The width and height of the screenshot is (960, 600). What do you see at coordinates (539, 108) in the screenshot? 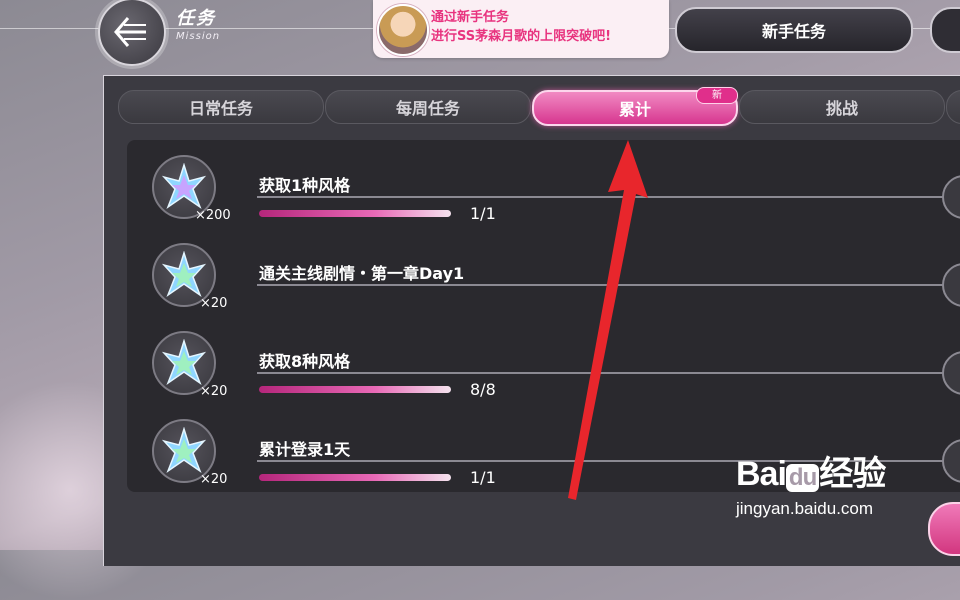
I see `mission-tabs: 日常任务 每周任务 累计 挑战` at bounding box center [539, 108].